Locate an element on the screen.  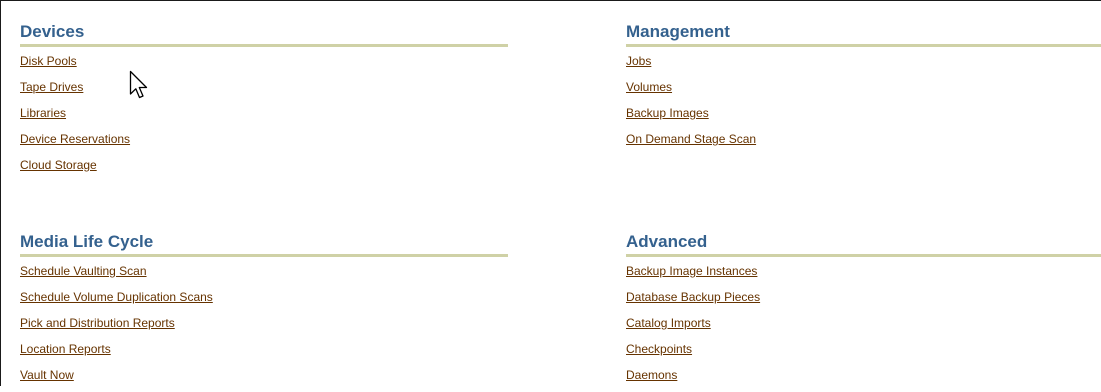
catalog-imports-link: Catalog Imports is located at coordinates (668, 323).